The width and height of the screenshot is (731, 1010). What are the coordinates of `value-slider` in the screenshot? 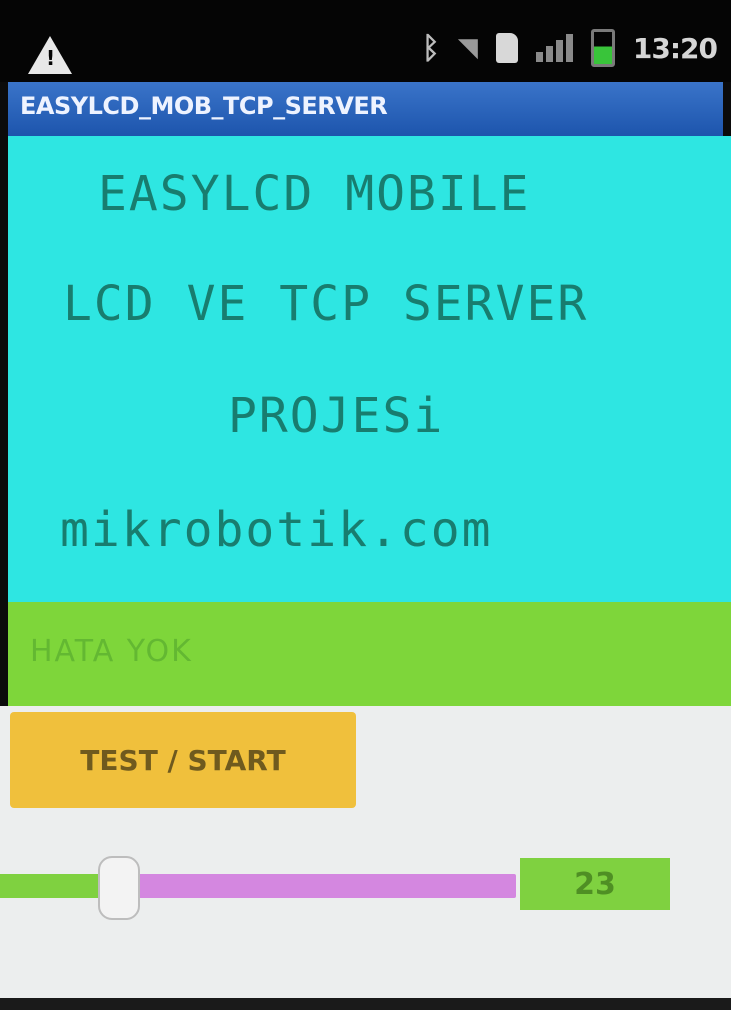 It's located at (258, 888).